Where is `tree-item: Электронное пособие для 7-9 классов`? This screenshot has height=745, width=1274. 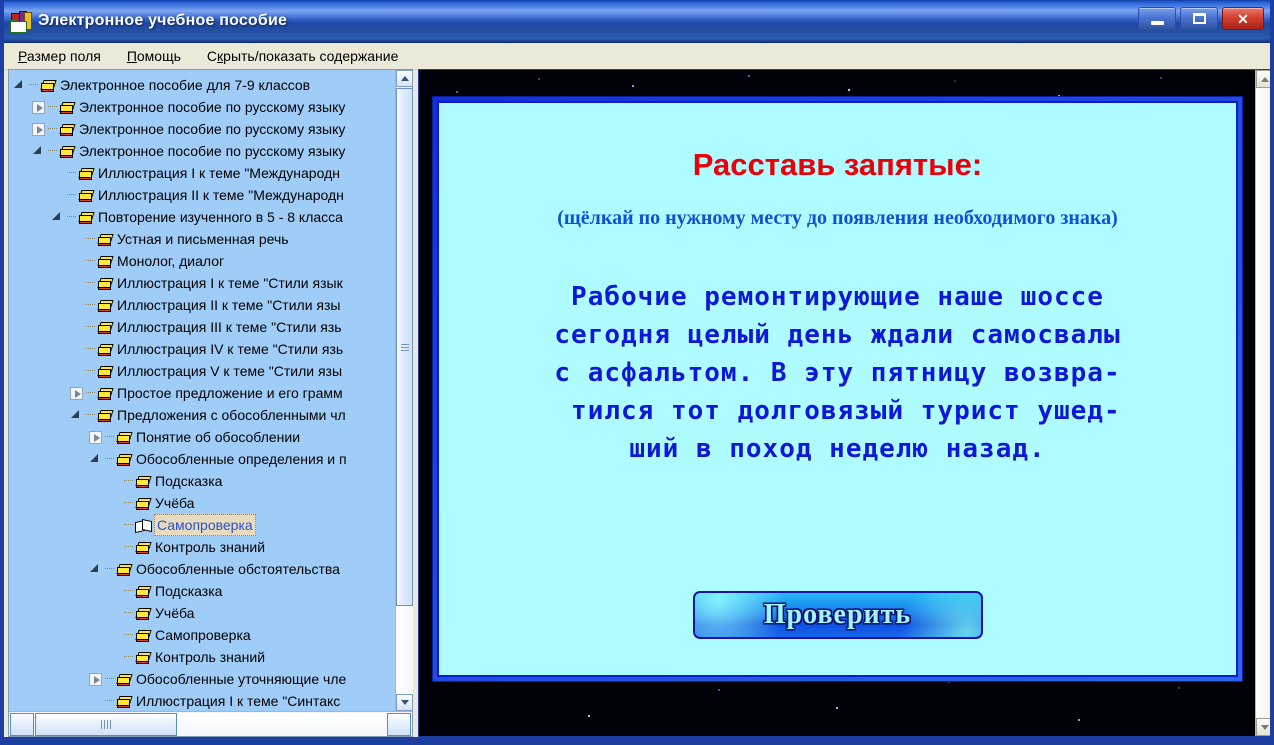 tree-item: Электронное пособие для 7-9 классов is located at coordinates (204, 85).